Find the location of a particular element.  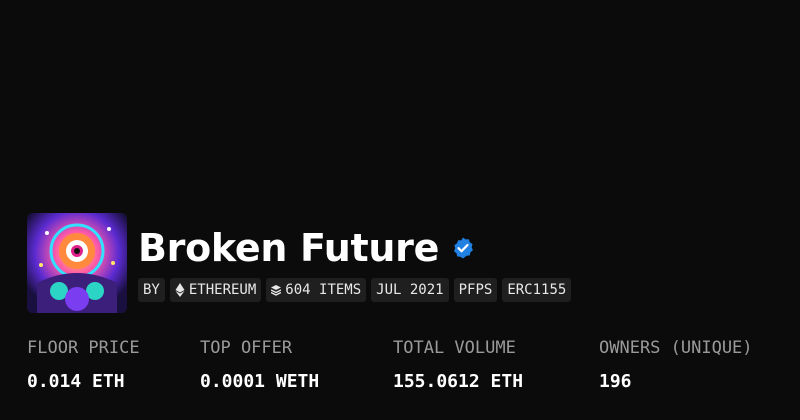

collection-title: Broken Future is located at coordinates (289, 248).